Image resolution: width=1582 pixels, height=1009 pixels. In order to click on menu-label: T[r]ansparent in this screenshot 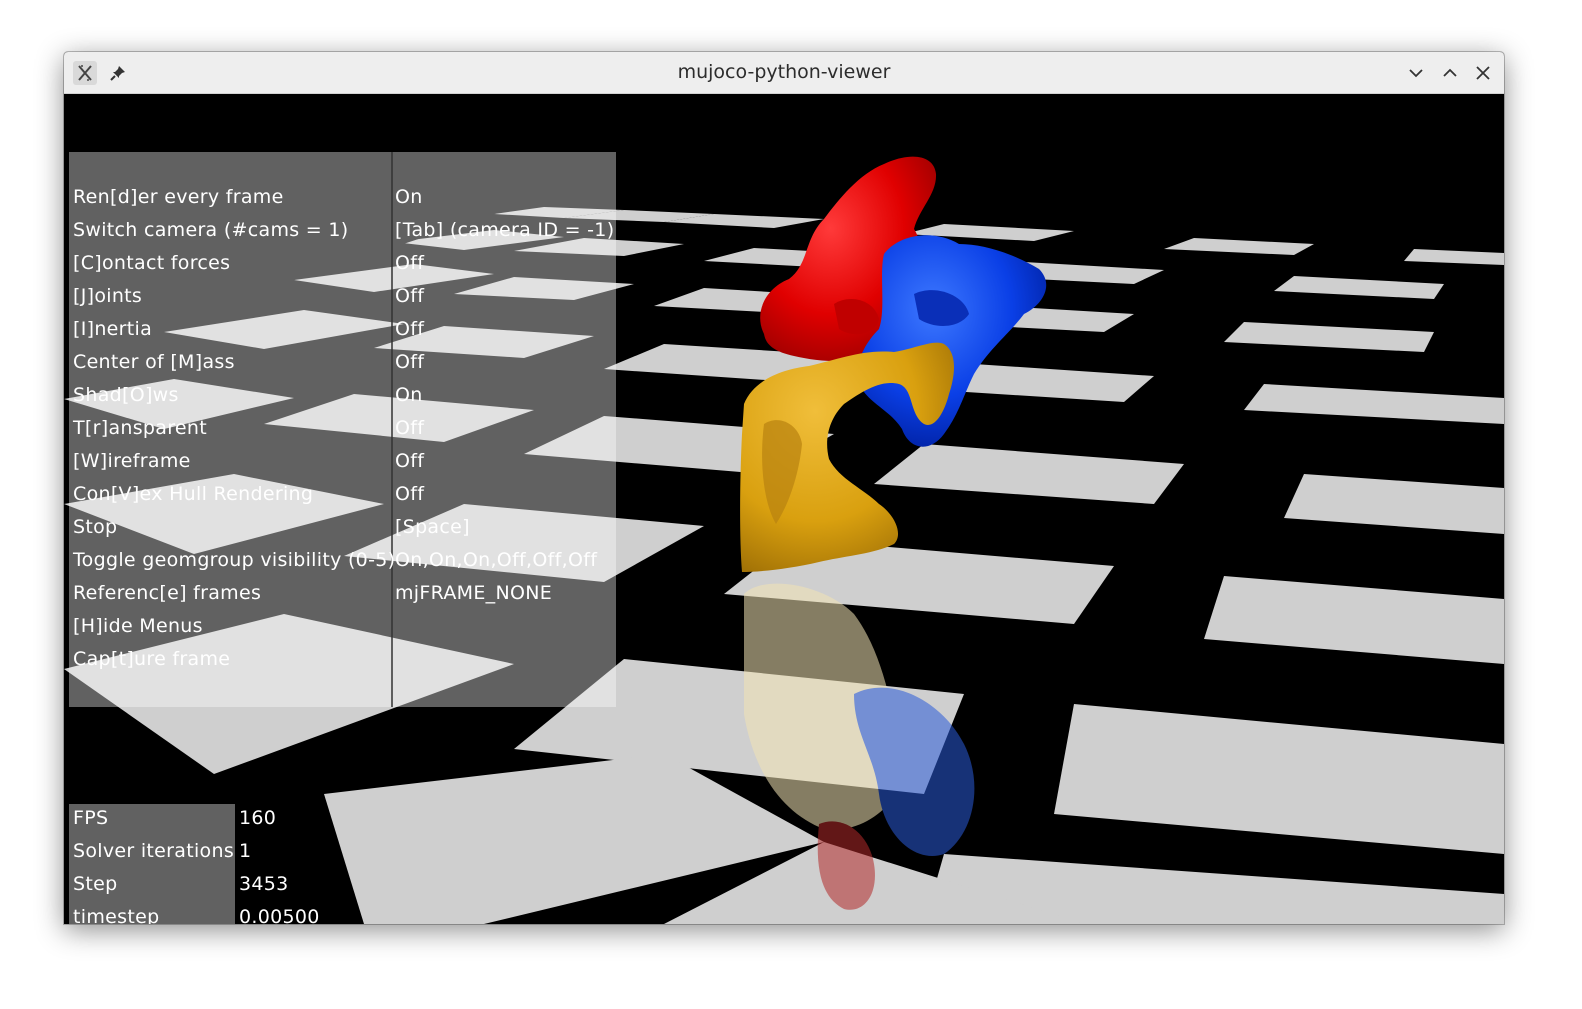, I will do `click(140, 428)`.